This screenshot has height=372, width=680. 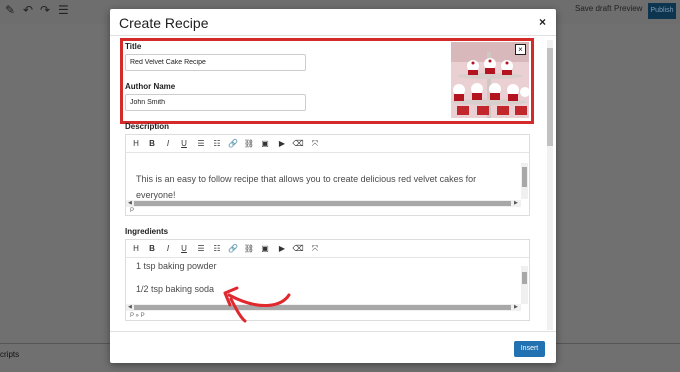 What do you see at coordinates (257, 304) in the screenshot?
I see `annotation-arrow-icon` at bounding box center [257, 304].